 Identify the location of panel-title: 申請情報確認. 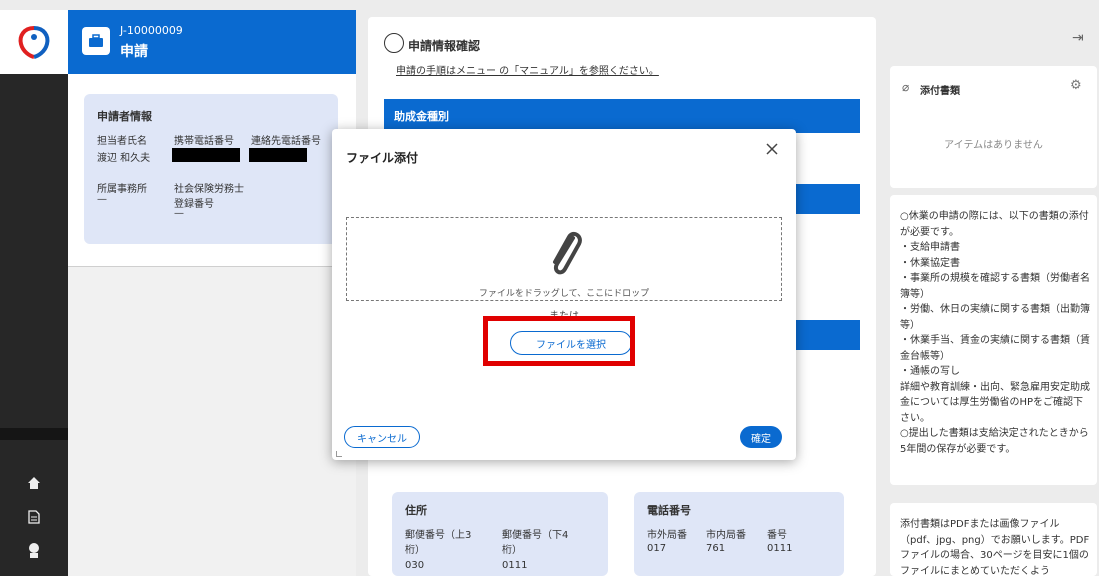
(444, 46).